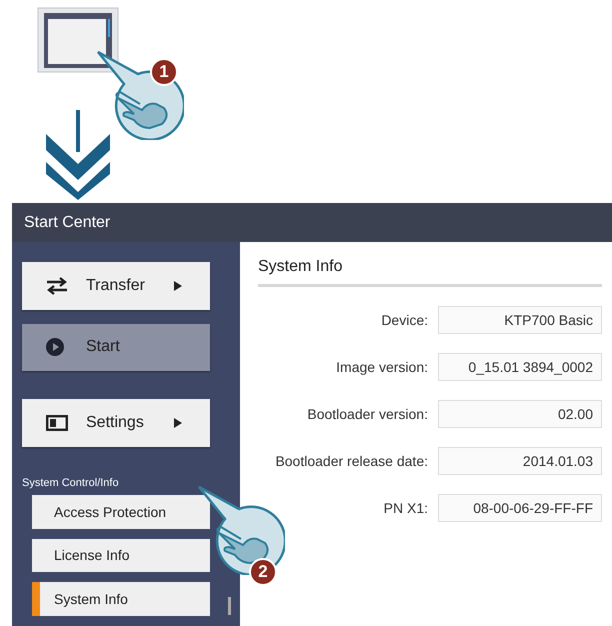  I want to click on panel-icon, so click(57, 422).